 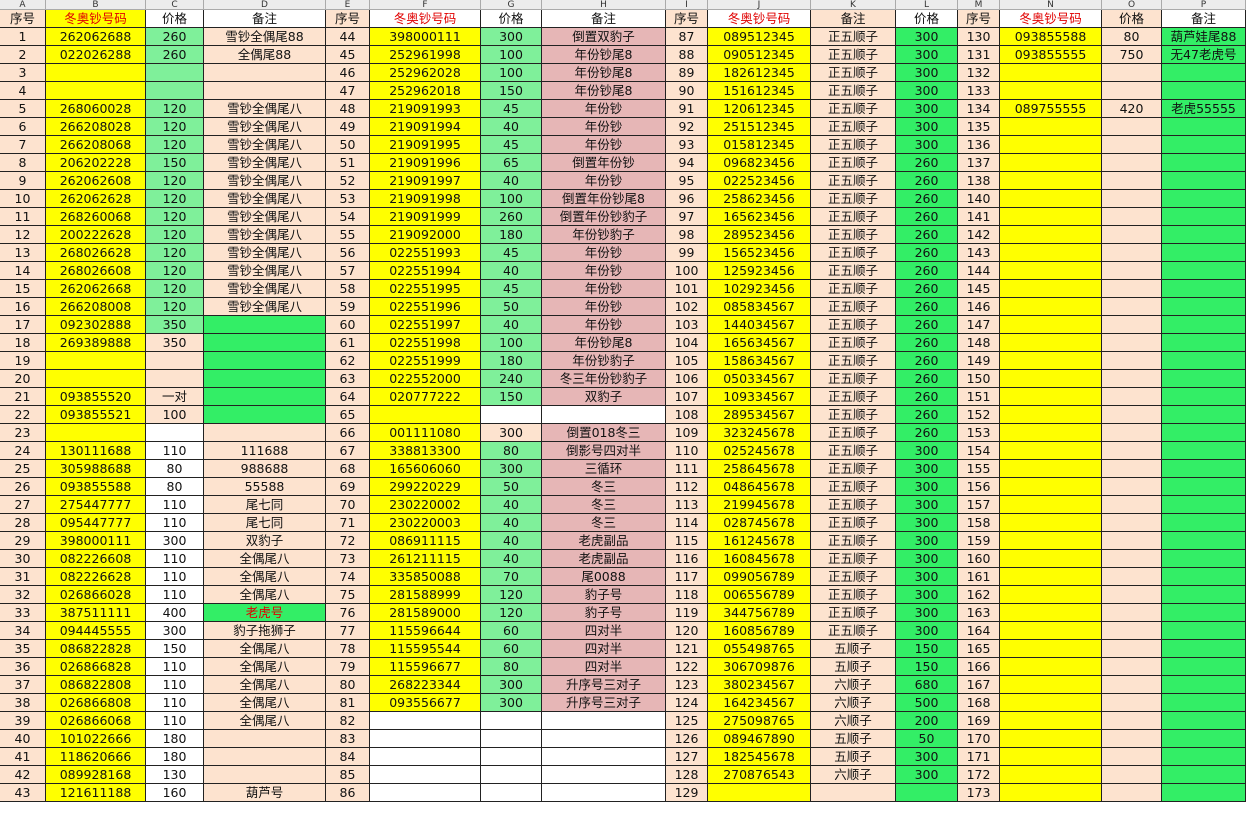 What do you see at coordinates (96, 613) in the screenshot?
I see `cell-number: 387511111` at bounding box center [96, 613].